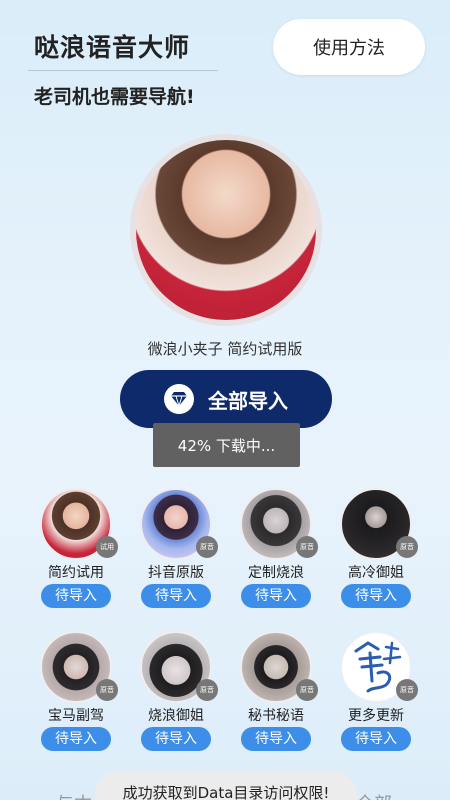 The height and width of the screenshot is (800, 450). Describe the element at coordinates (225, 349) in the screenshot. I see `current-voice-name: 微浪小夹子 简约试用版` at that location.